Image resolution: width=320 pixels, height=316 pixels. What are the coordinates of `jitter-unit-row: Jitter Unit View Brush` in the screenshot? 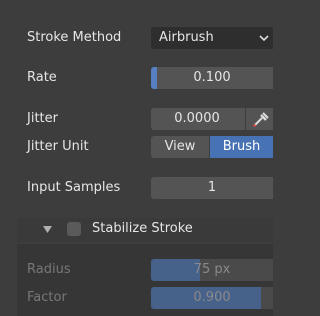 It's located at (136, 147).